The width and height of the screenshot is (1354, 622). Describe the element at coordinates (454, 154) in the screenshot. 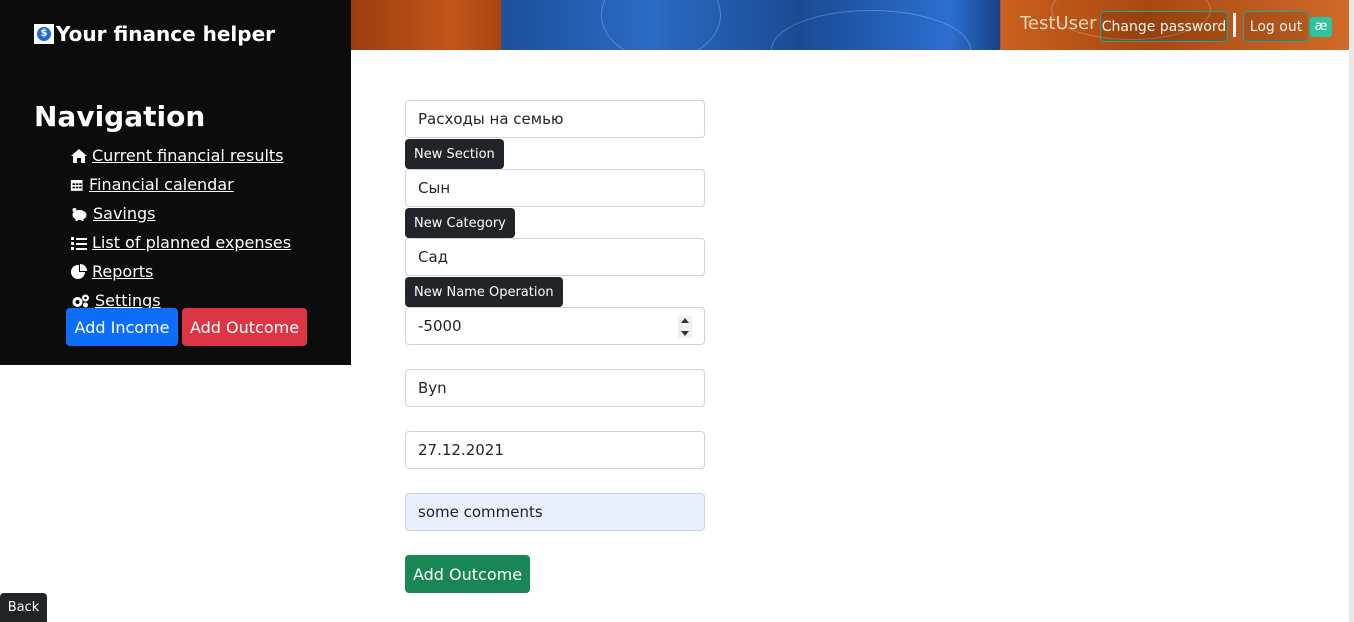

I see `section-tooltip: New Section` at that location.